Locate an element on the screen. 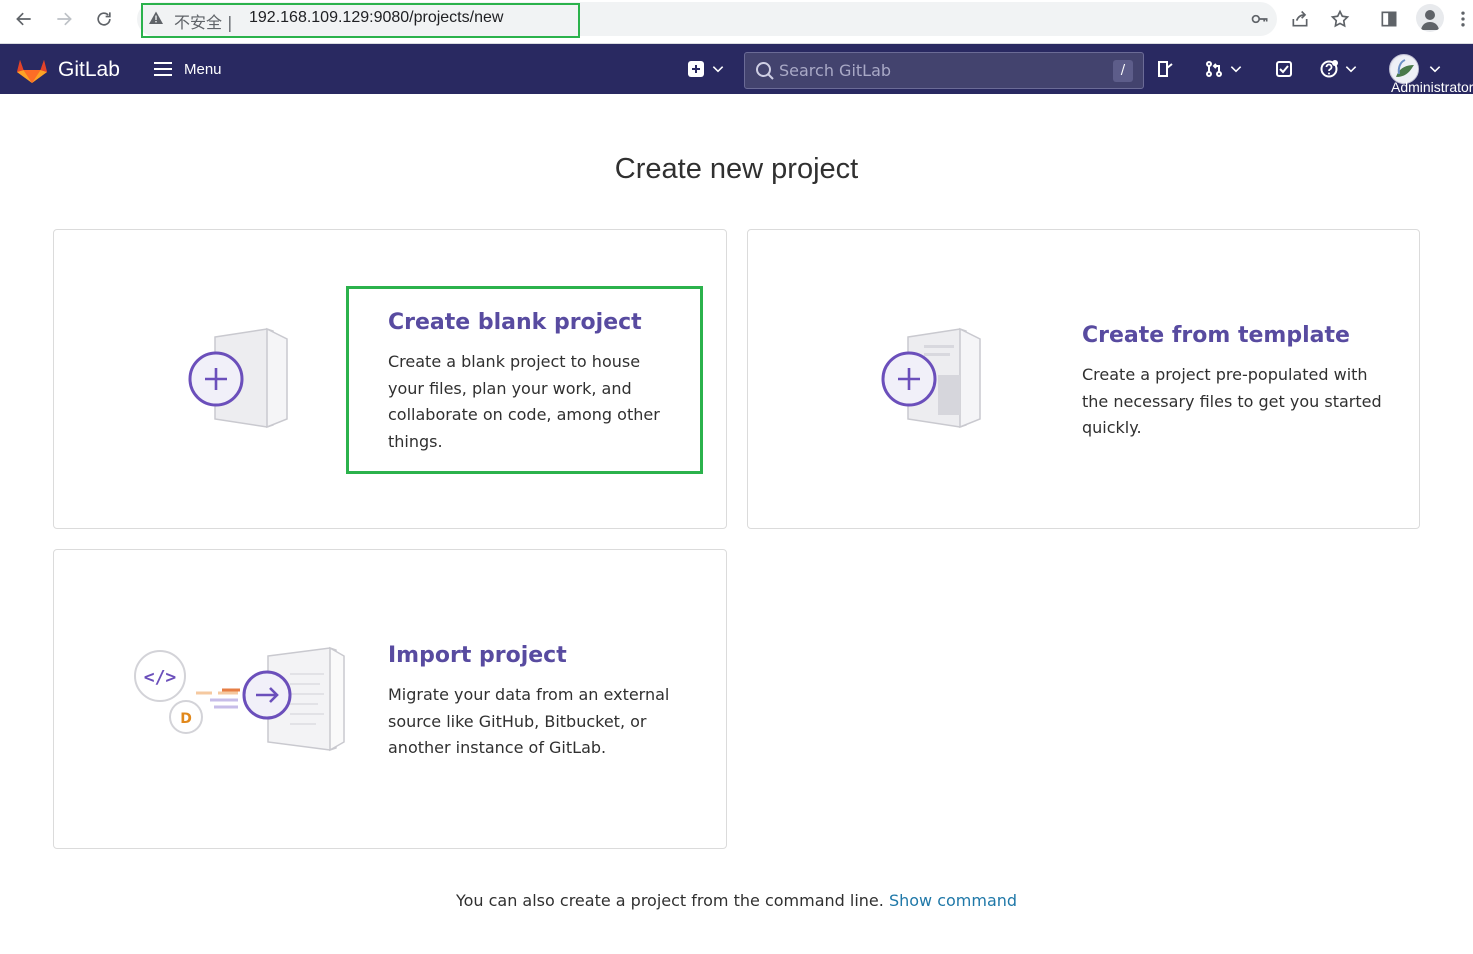 The height and width of the screenshot is (954, 1473). new-item-dropdown is located at coordinates (706, 69).